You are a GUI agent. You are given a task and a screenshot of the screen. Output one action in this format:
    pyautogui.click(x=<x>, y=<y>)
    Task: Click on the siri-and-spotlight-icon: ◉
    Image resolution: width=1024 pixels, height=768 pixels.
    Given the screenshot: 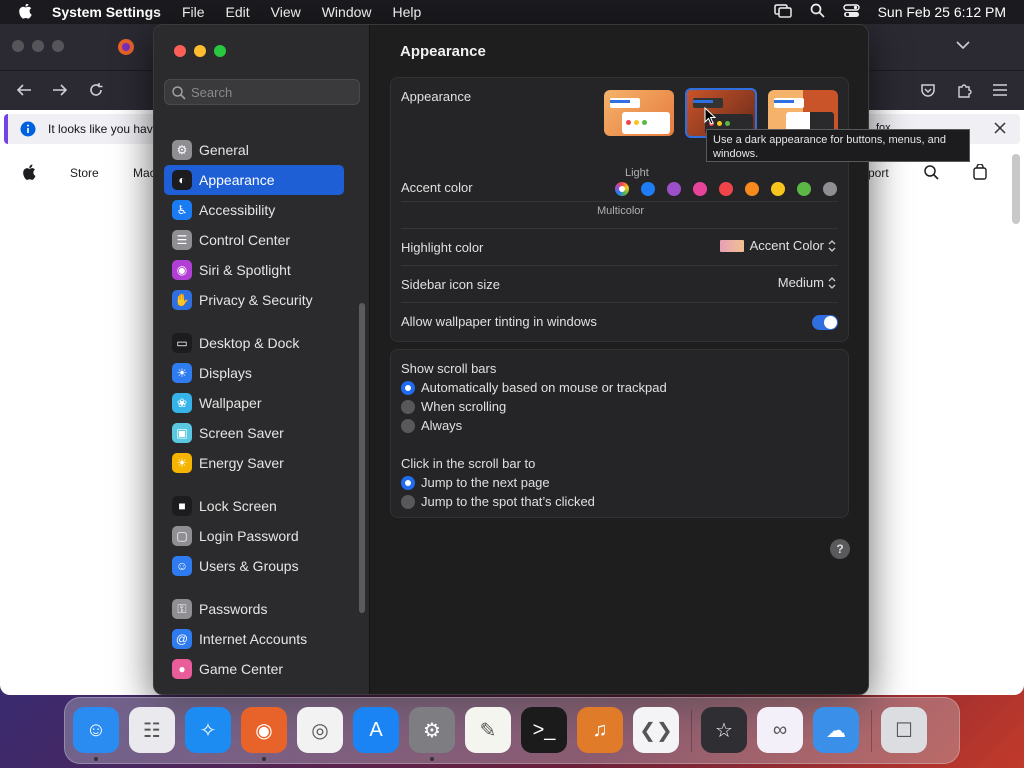 What is the action you would take?
    pyautogui.click(x=182, y=270)
    